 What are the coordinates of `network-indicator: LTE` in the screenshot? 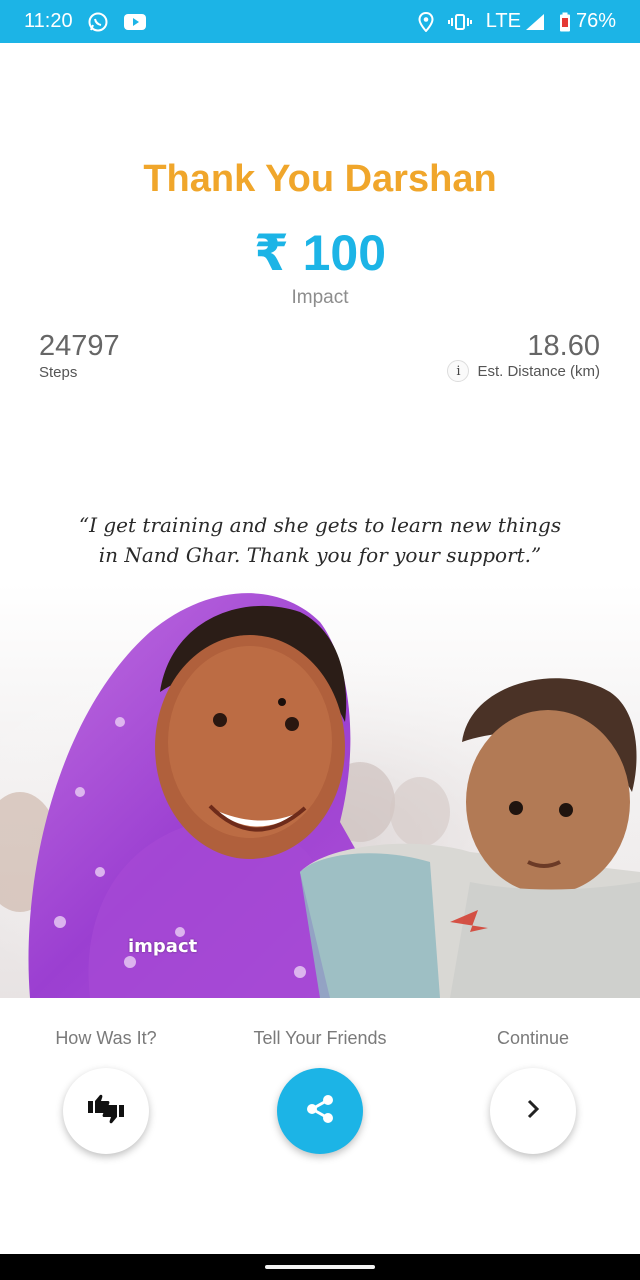 It's located at (515, 21).